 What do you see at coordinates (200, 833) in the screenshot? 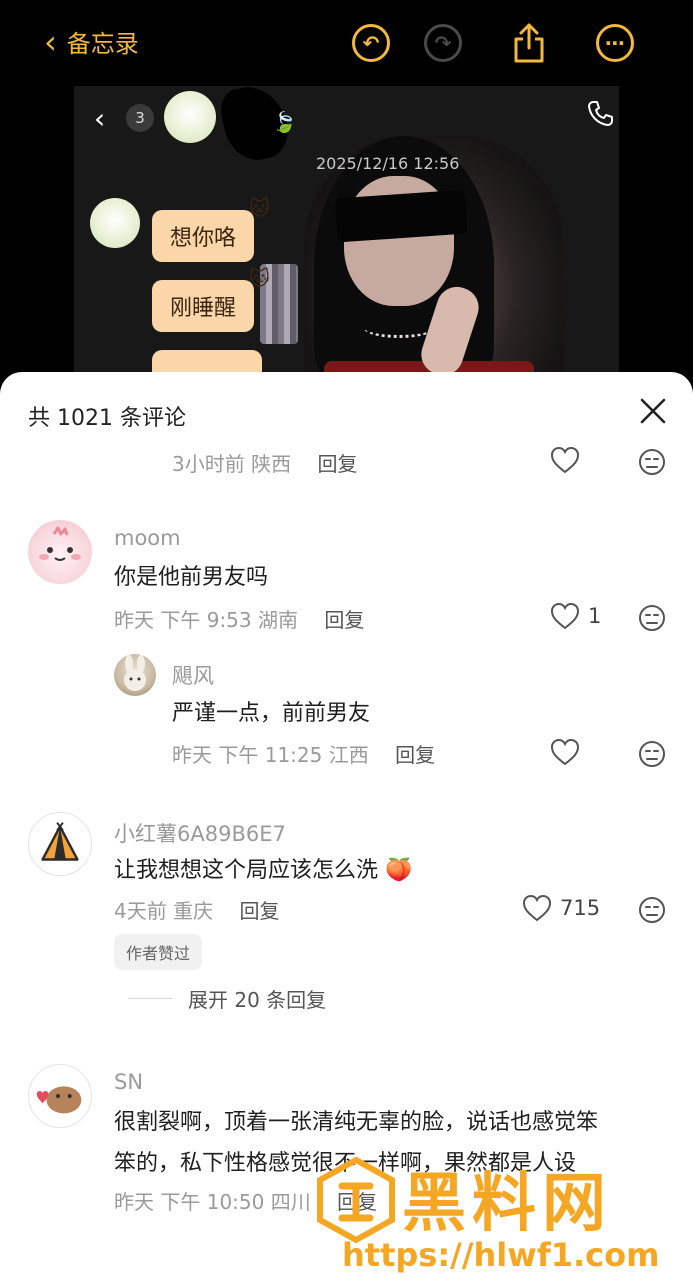
I see `comment-username: 小红薯6A89B6E7` at bounding box center [200, 833].